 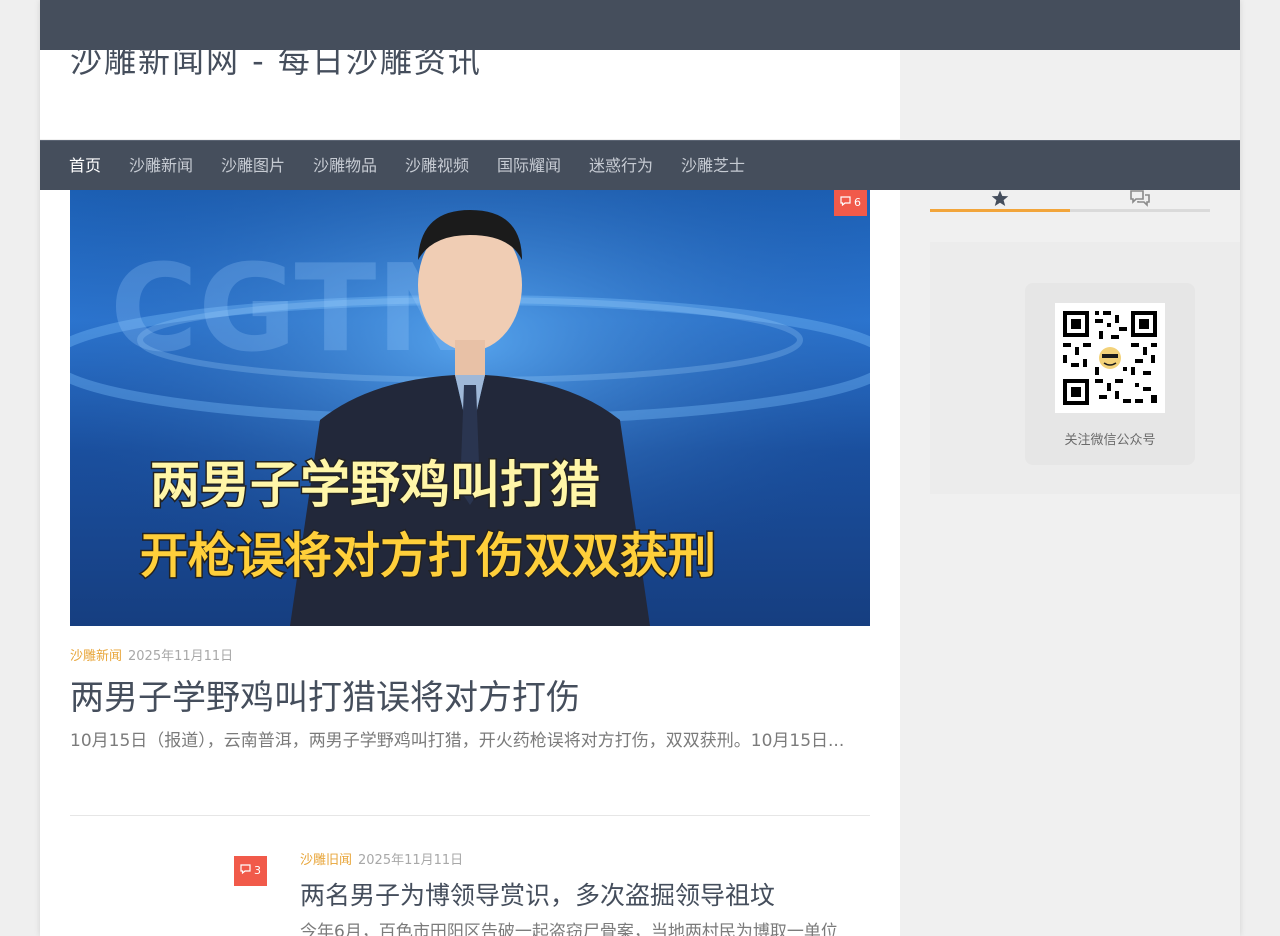 I want to click on comments-icon, so click(x=1140, y=200).